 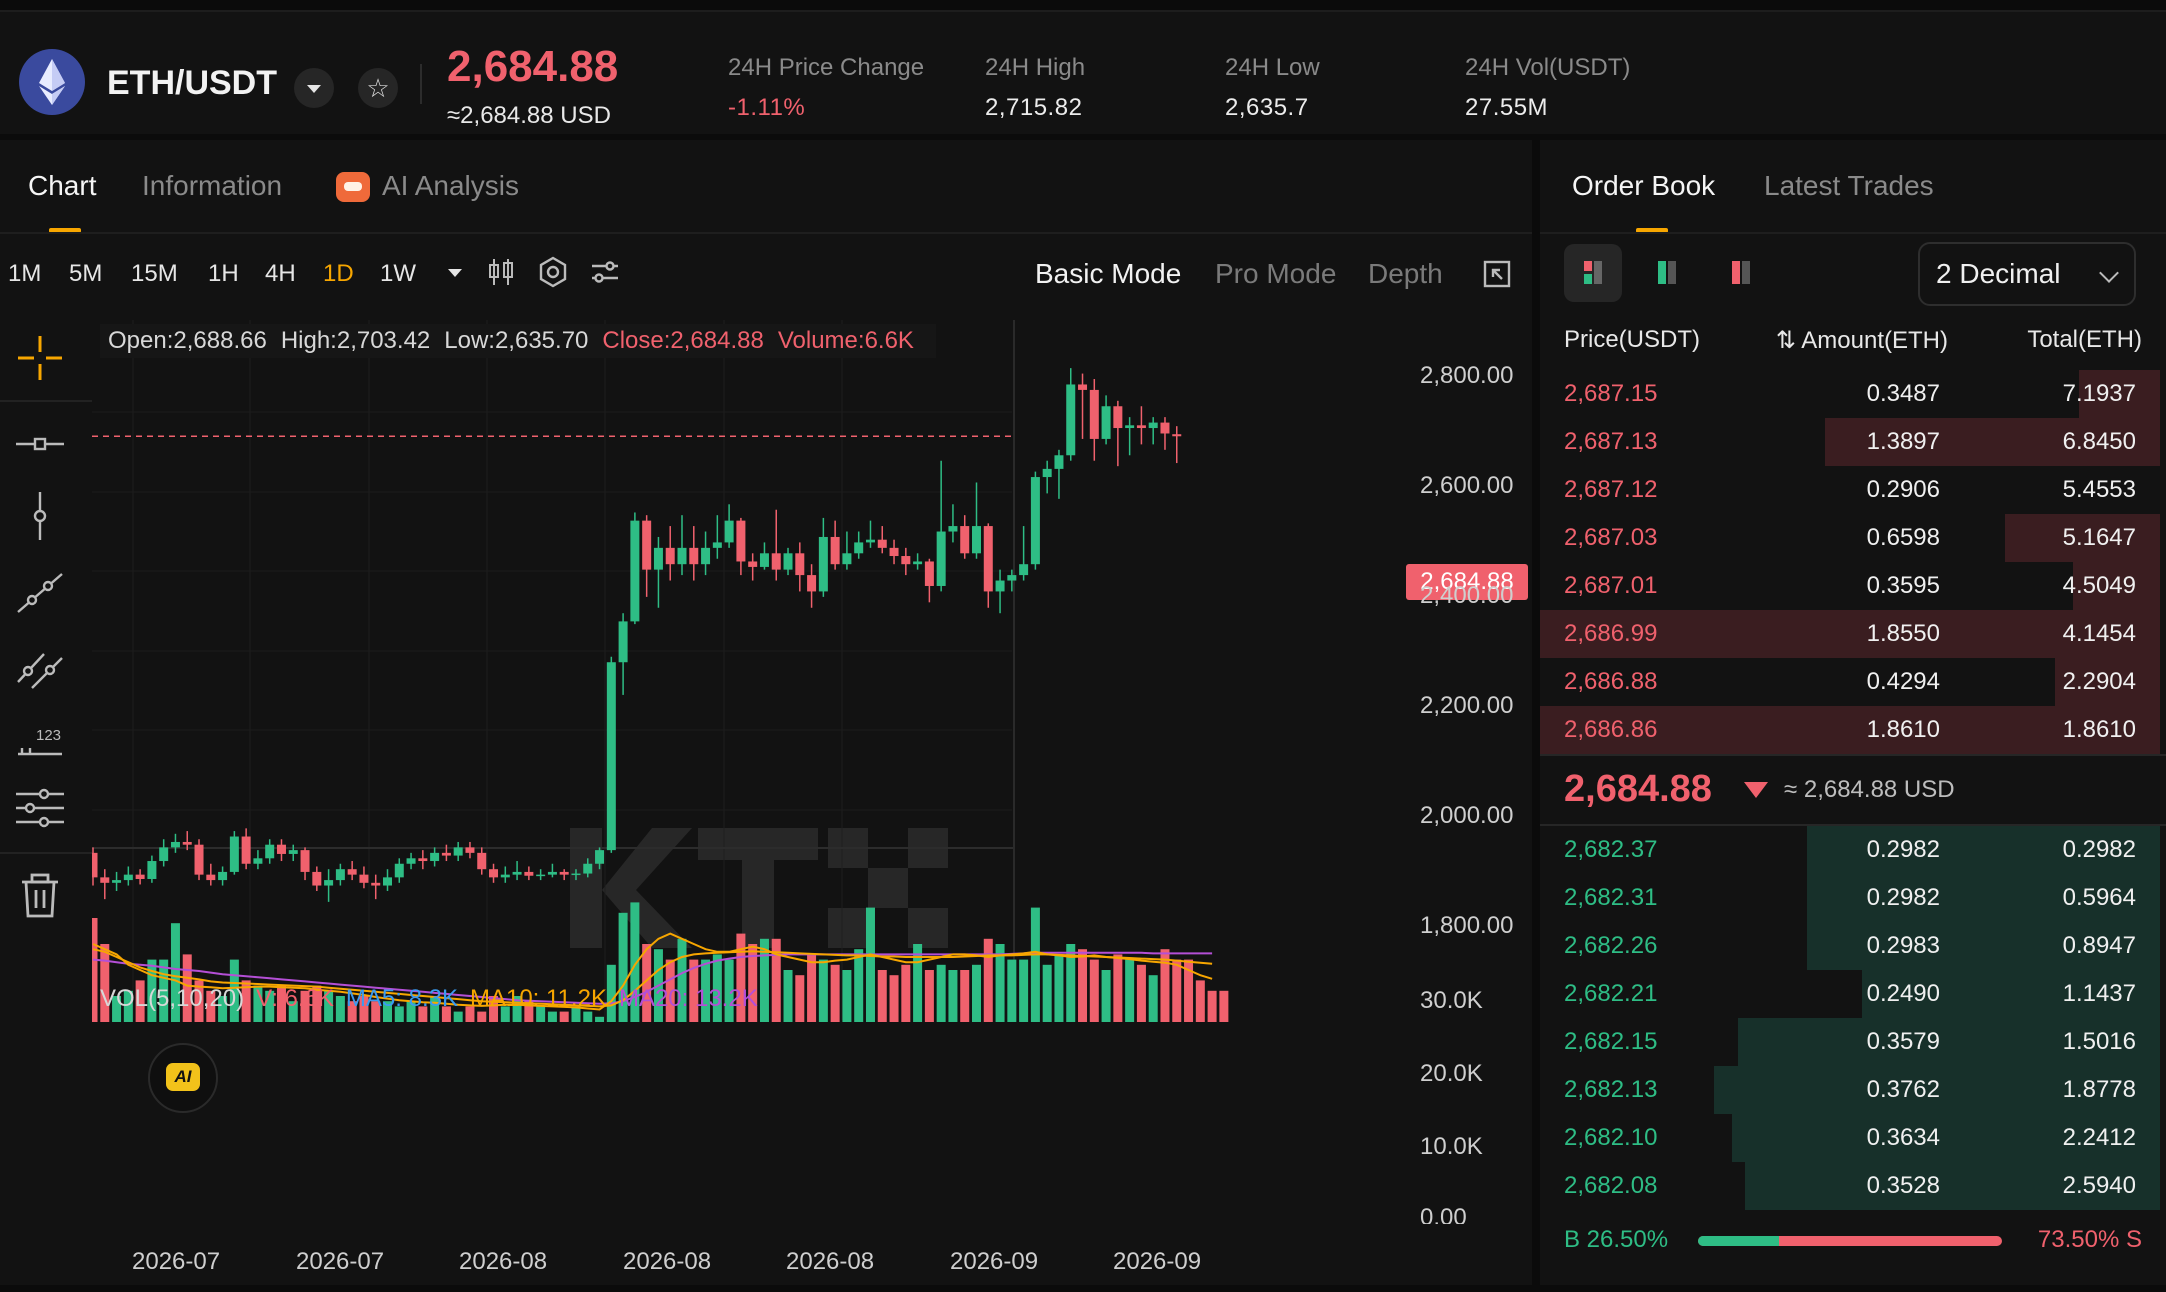 I want to click on trash-icon, so click(x=40, y=896).